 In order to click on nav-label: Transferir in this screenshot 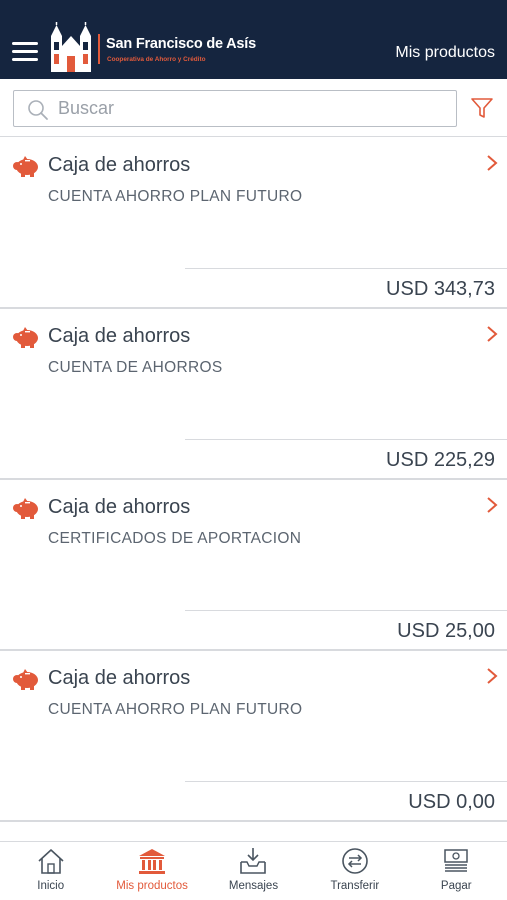, I will do `click(355, 886)`.